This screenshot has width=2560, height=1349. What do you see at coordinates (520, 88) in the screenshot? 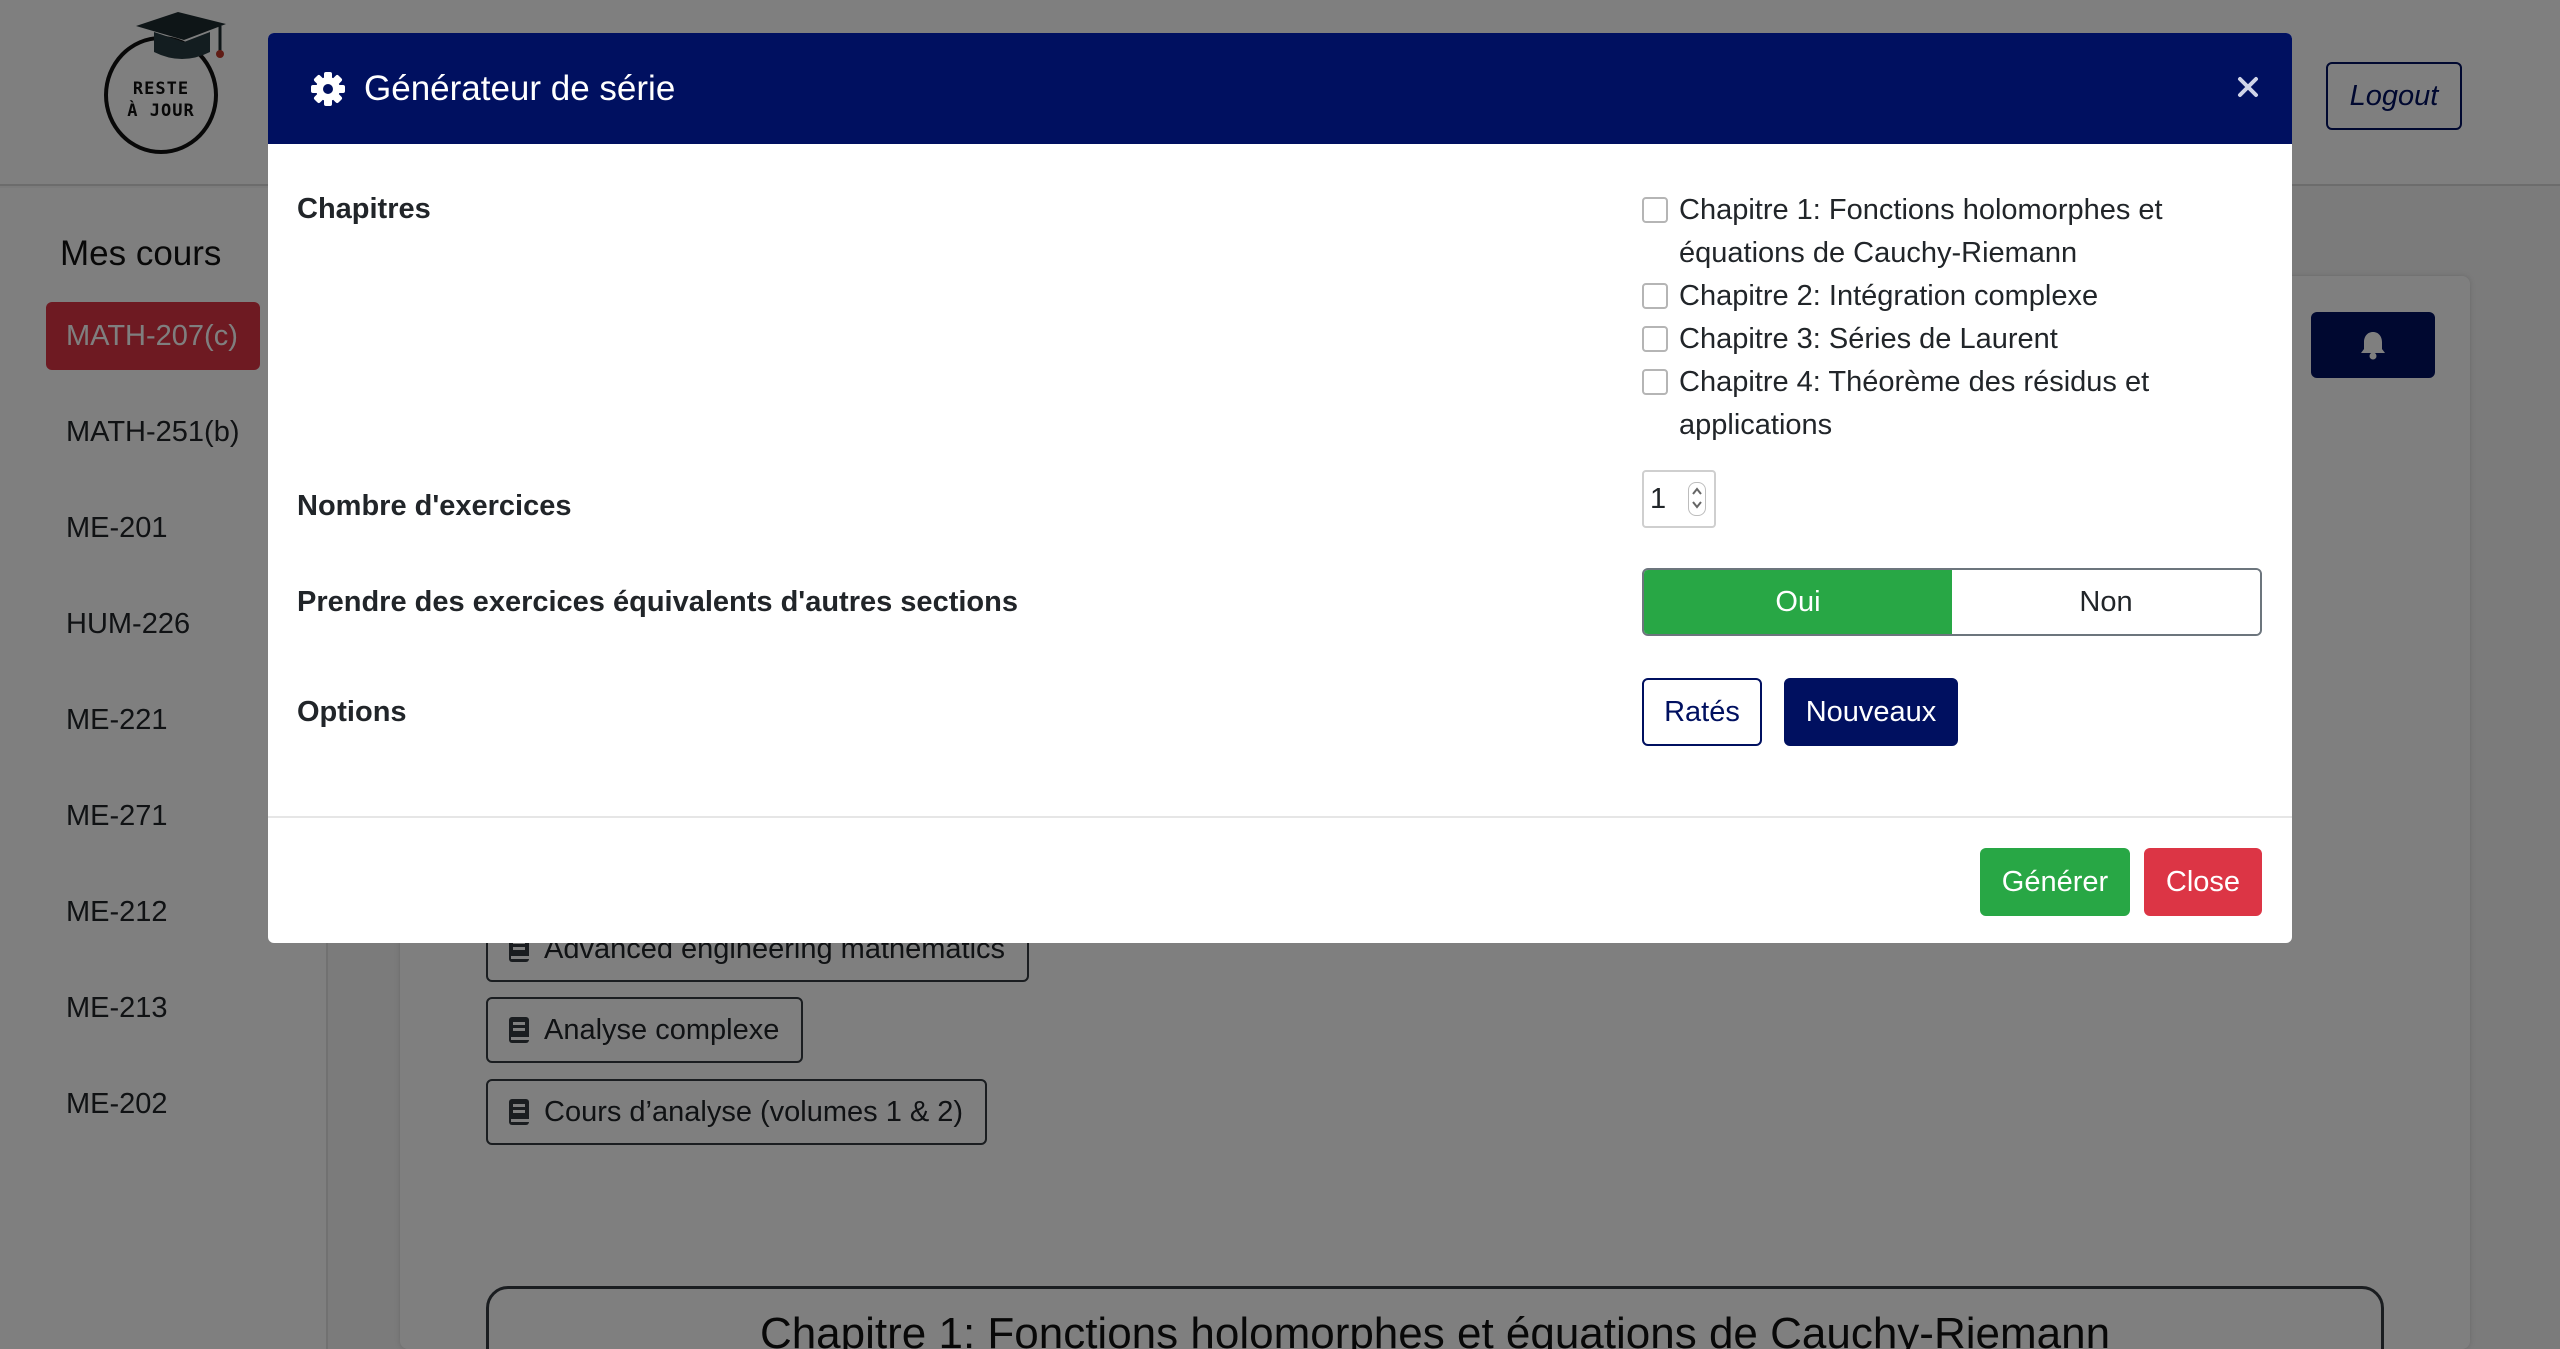
I see `modal-title: Générateur de série` at bounding box center [520, 88].